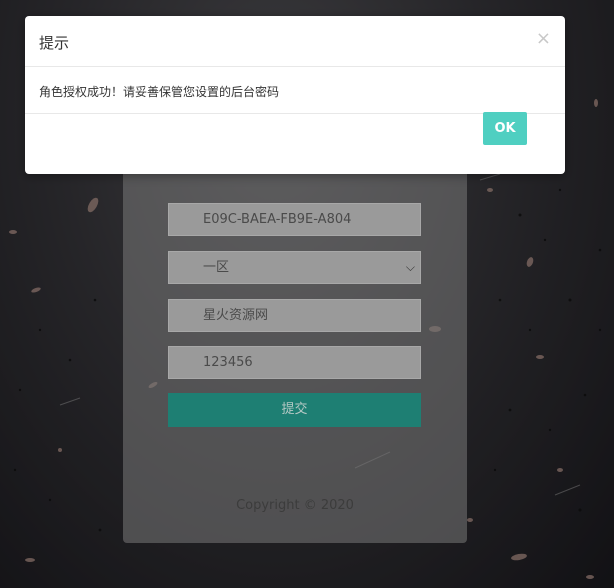 Image resolution: width=614 pixels, height=588 pixels. What do you see at coordinates (295, 90) in the screenshot?
I see `dialog-body: 角色授权成功！请妥善保管您设置的后台密码` at bounding box center [295, 90].